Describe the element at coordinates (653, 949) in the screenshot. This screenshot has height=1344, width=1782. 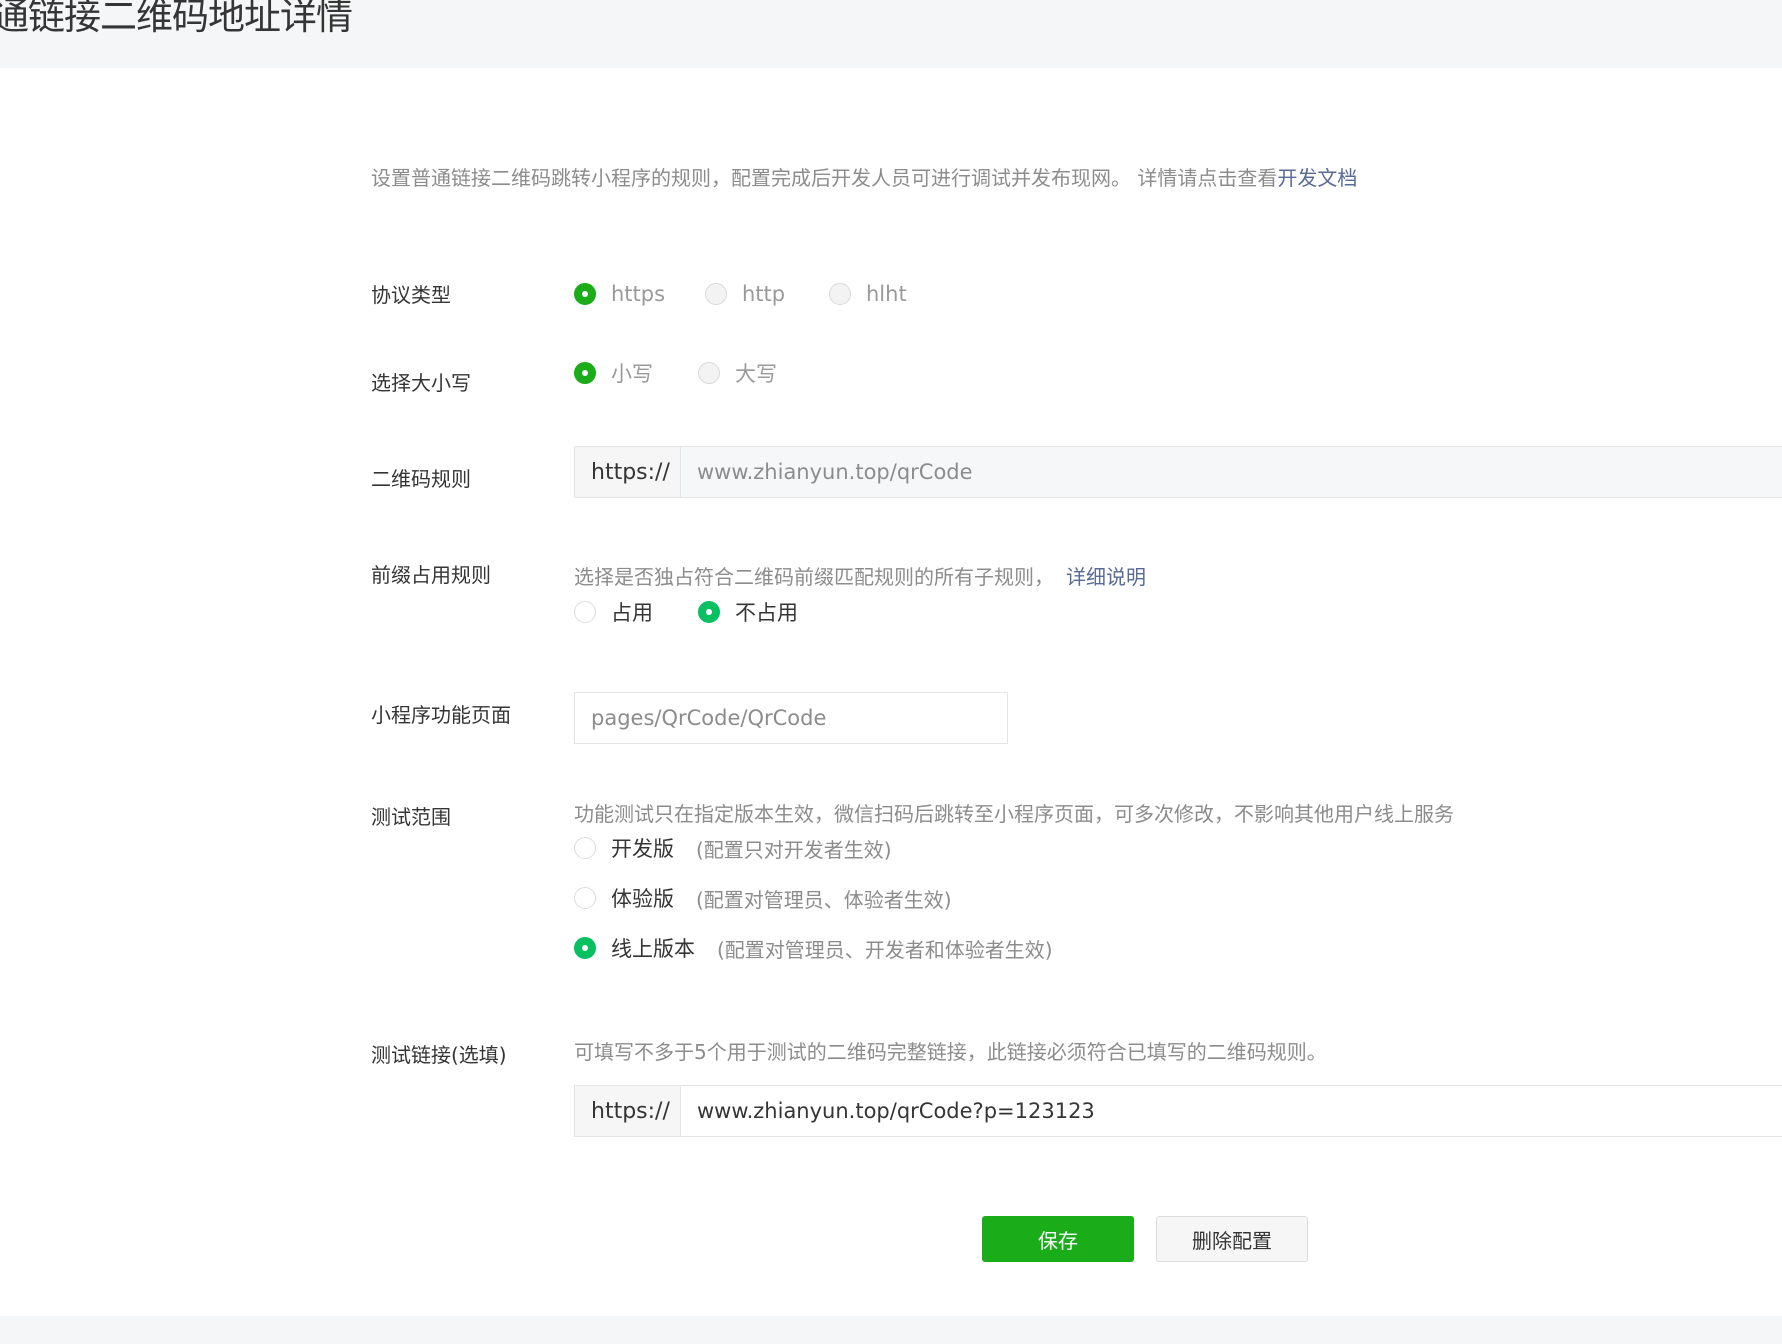
I see `radio-label: 线上版本` at that location.